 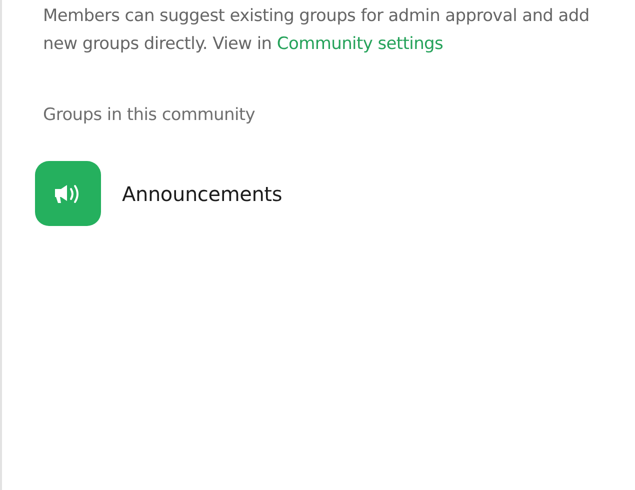 I want to click on description-text: Members can suggest existing groups for admin approval and add new groups directly. View in Community settings, so click(x=316, y=30).